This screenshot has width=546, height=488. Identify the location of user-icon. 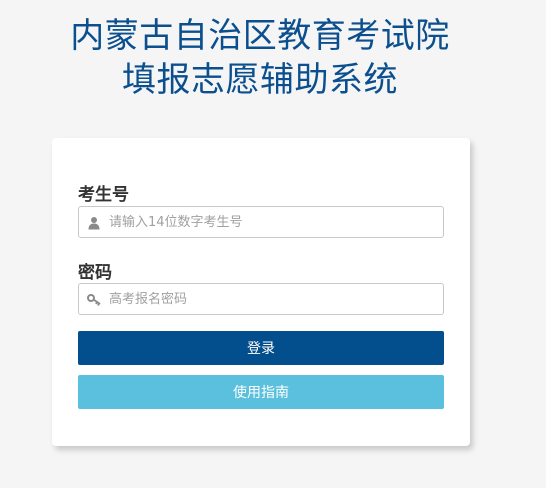
(94, 222).